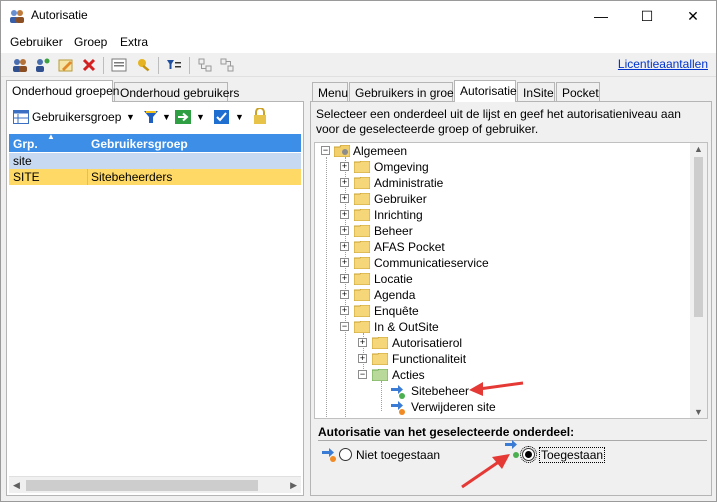 Image resolution: width=717 pixels, height=502 pixels. I want to click on menu-extra: Extra, so click(134, 42).